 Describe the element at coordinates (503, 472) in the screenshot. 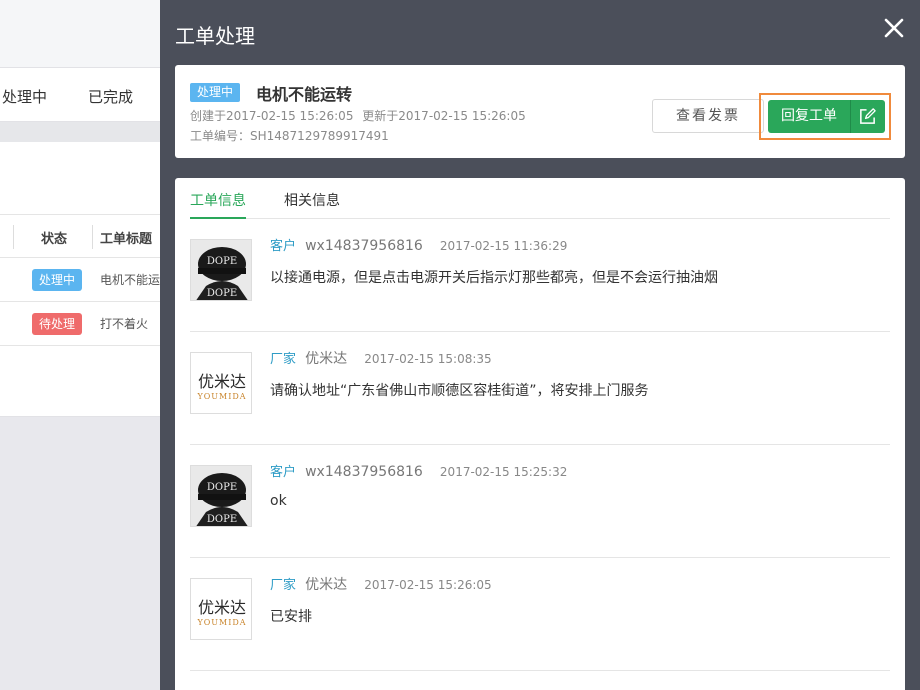

I see `message-time: 2017-02-15 15:25:32` at that location.